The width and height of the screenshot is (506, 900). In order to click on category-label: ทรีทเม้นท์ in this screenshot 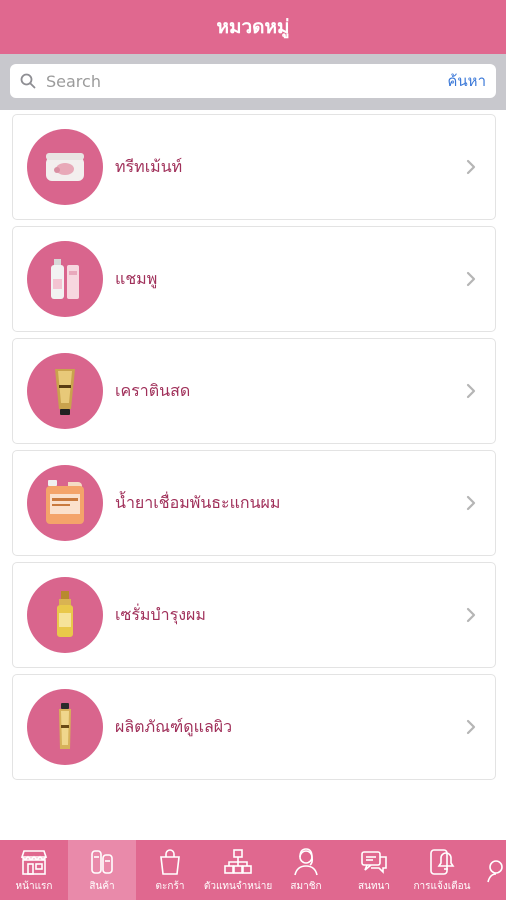, I will do `click(149, 166)`.